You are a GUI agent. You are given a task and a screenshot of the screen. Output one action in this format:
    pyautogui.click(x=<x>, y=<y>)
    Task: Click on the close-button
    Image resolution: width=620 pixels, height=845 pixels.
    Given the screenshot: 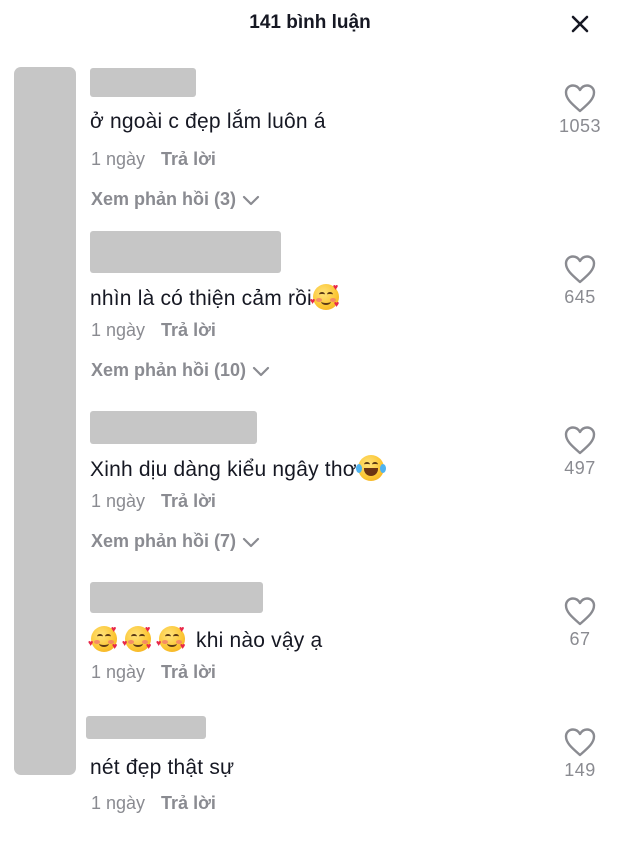 What is the action you would take?
    pyautogui.click(x=580, y=24)
    